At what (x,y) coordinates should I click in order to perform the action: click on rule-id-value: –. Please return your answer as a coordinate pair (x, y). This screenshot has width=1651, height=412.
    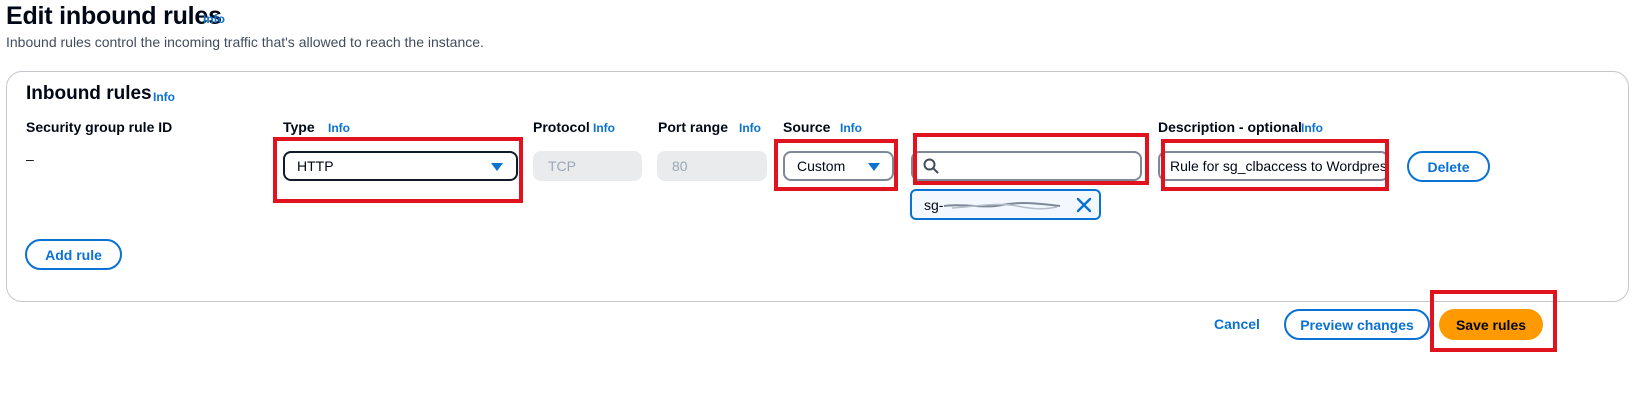
    Looking at the image, I should click on (30, 159).